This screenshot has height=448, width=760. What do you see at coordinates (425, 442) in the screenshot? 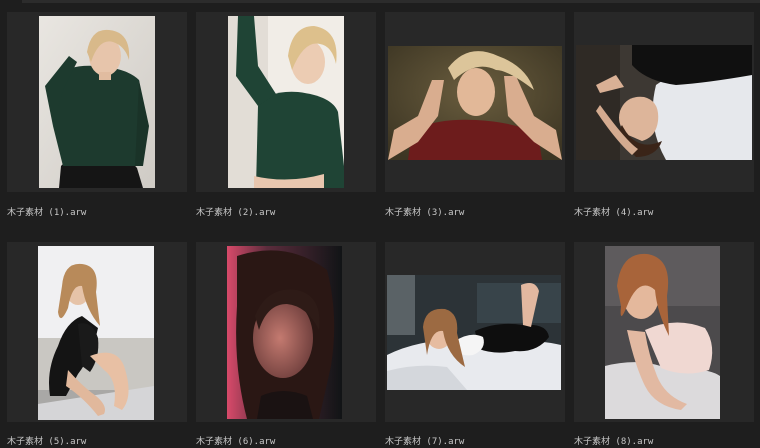
I see `thumbnail-caption: 木子素材 (7).arw` at bounding box center [425, 442].